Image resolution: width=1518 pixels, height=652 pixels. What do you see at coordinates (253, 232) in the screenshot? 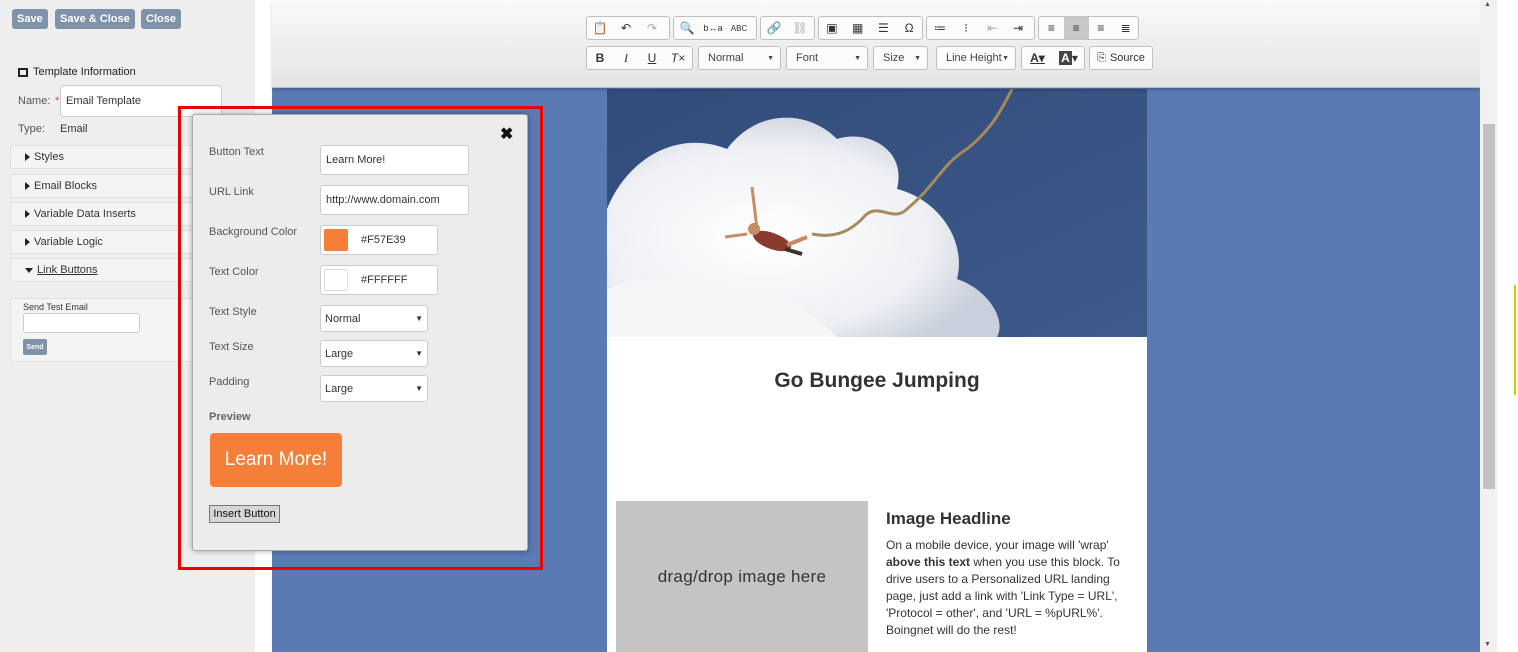
I see `background-color-label: Background Color` at bounding box center [253, 232].